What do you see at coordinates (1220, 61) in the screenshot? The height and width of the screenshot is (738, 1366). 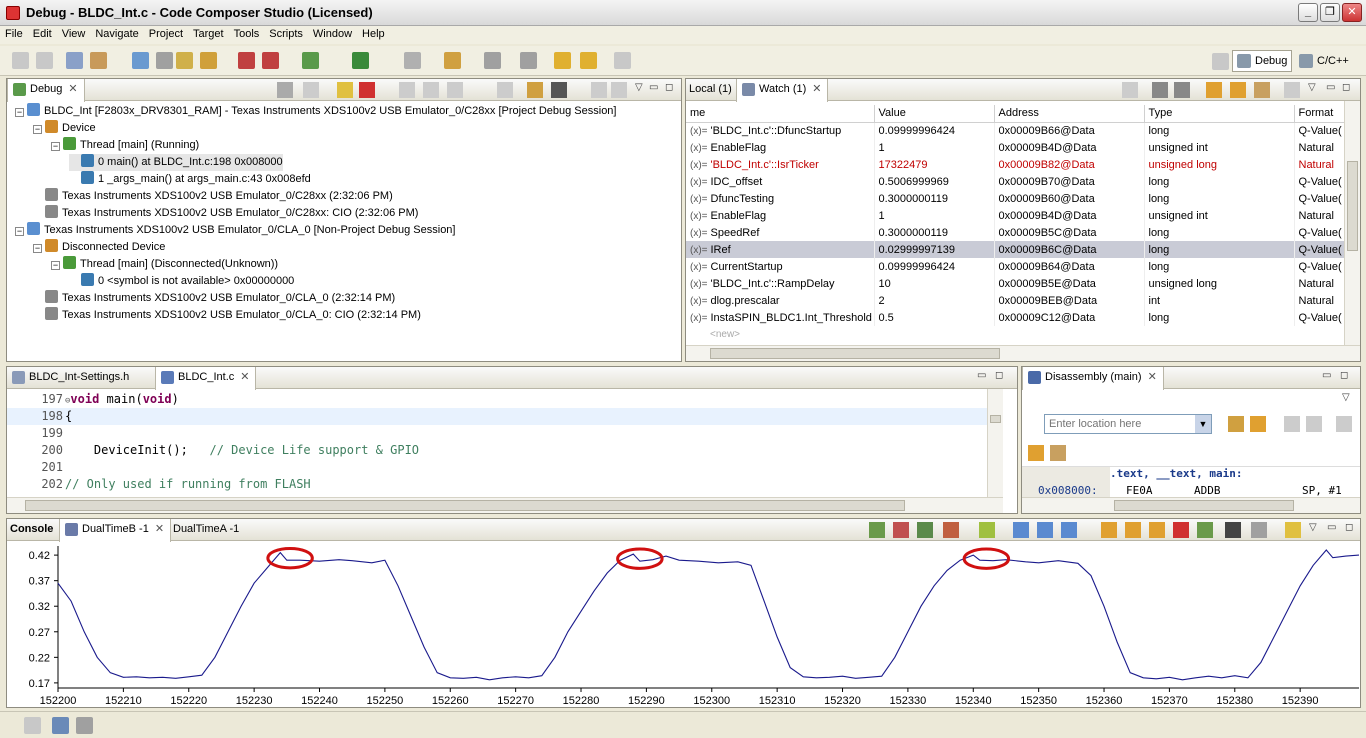 I see `open-perspective-icon` at bounding box center [1220, 61].